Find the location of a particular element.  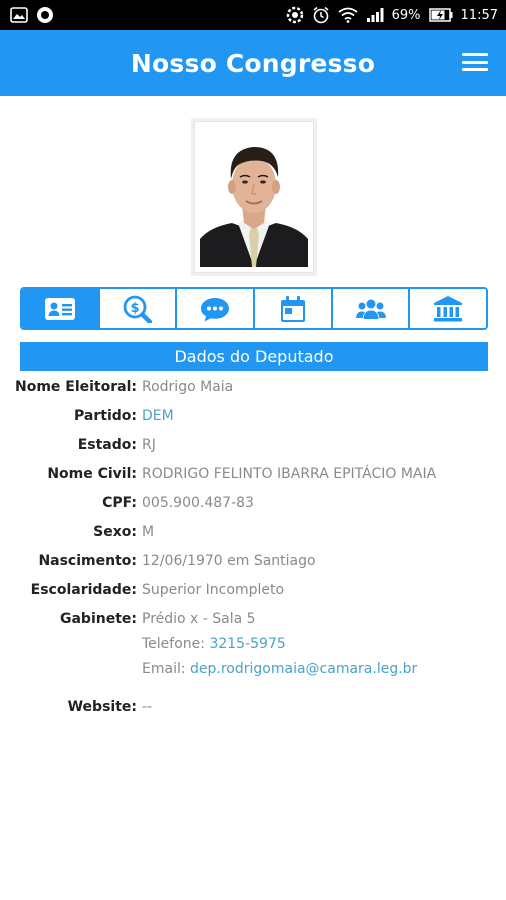

detail-row-nascimento: Nascimento: 12/06/1970 em Santiago is located at coordinates (253, 564).